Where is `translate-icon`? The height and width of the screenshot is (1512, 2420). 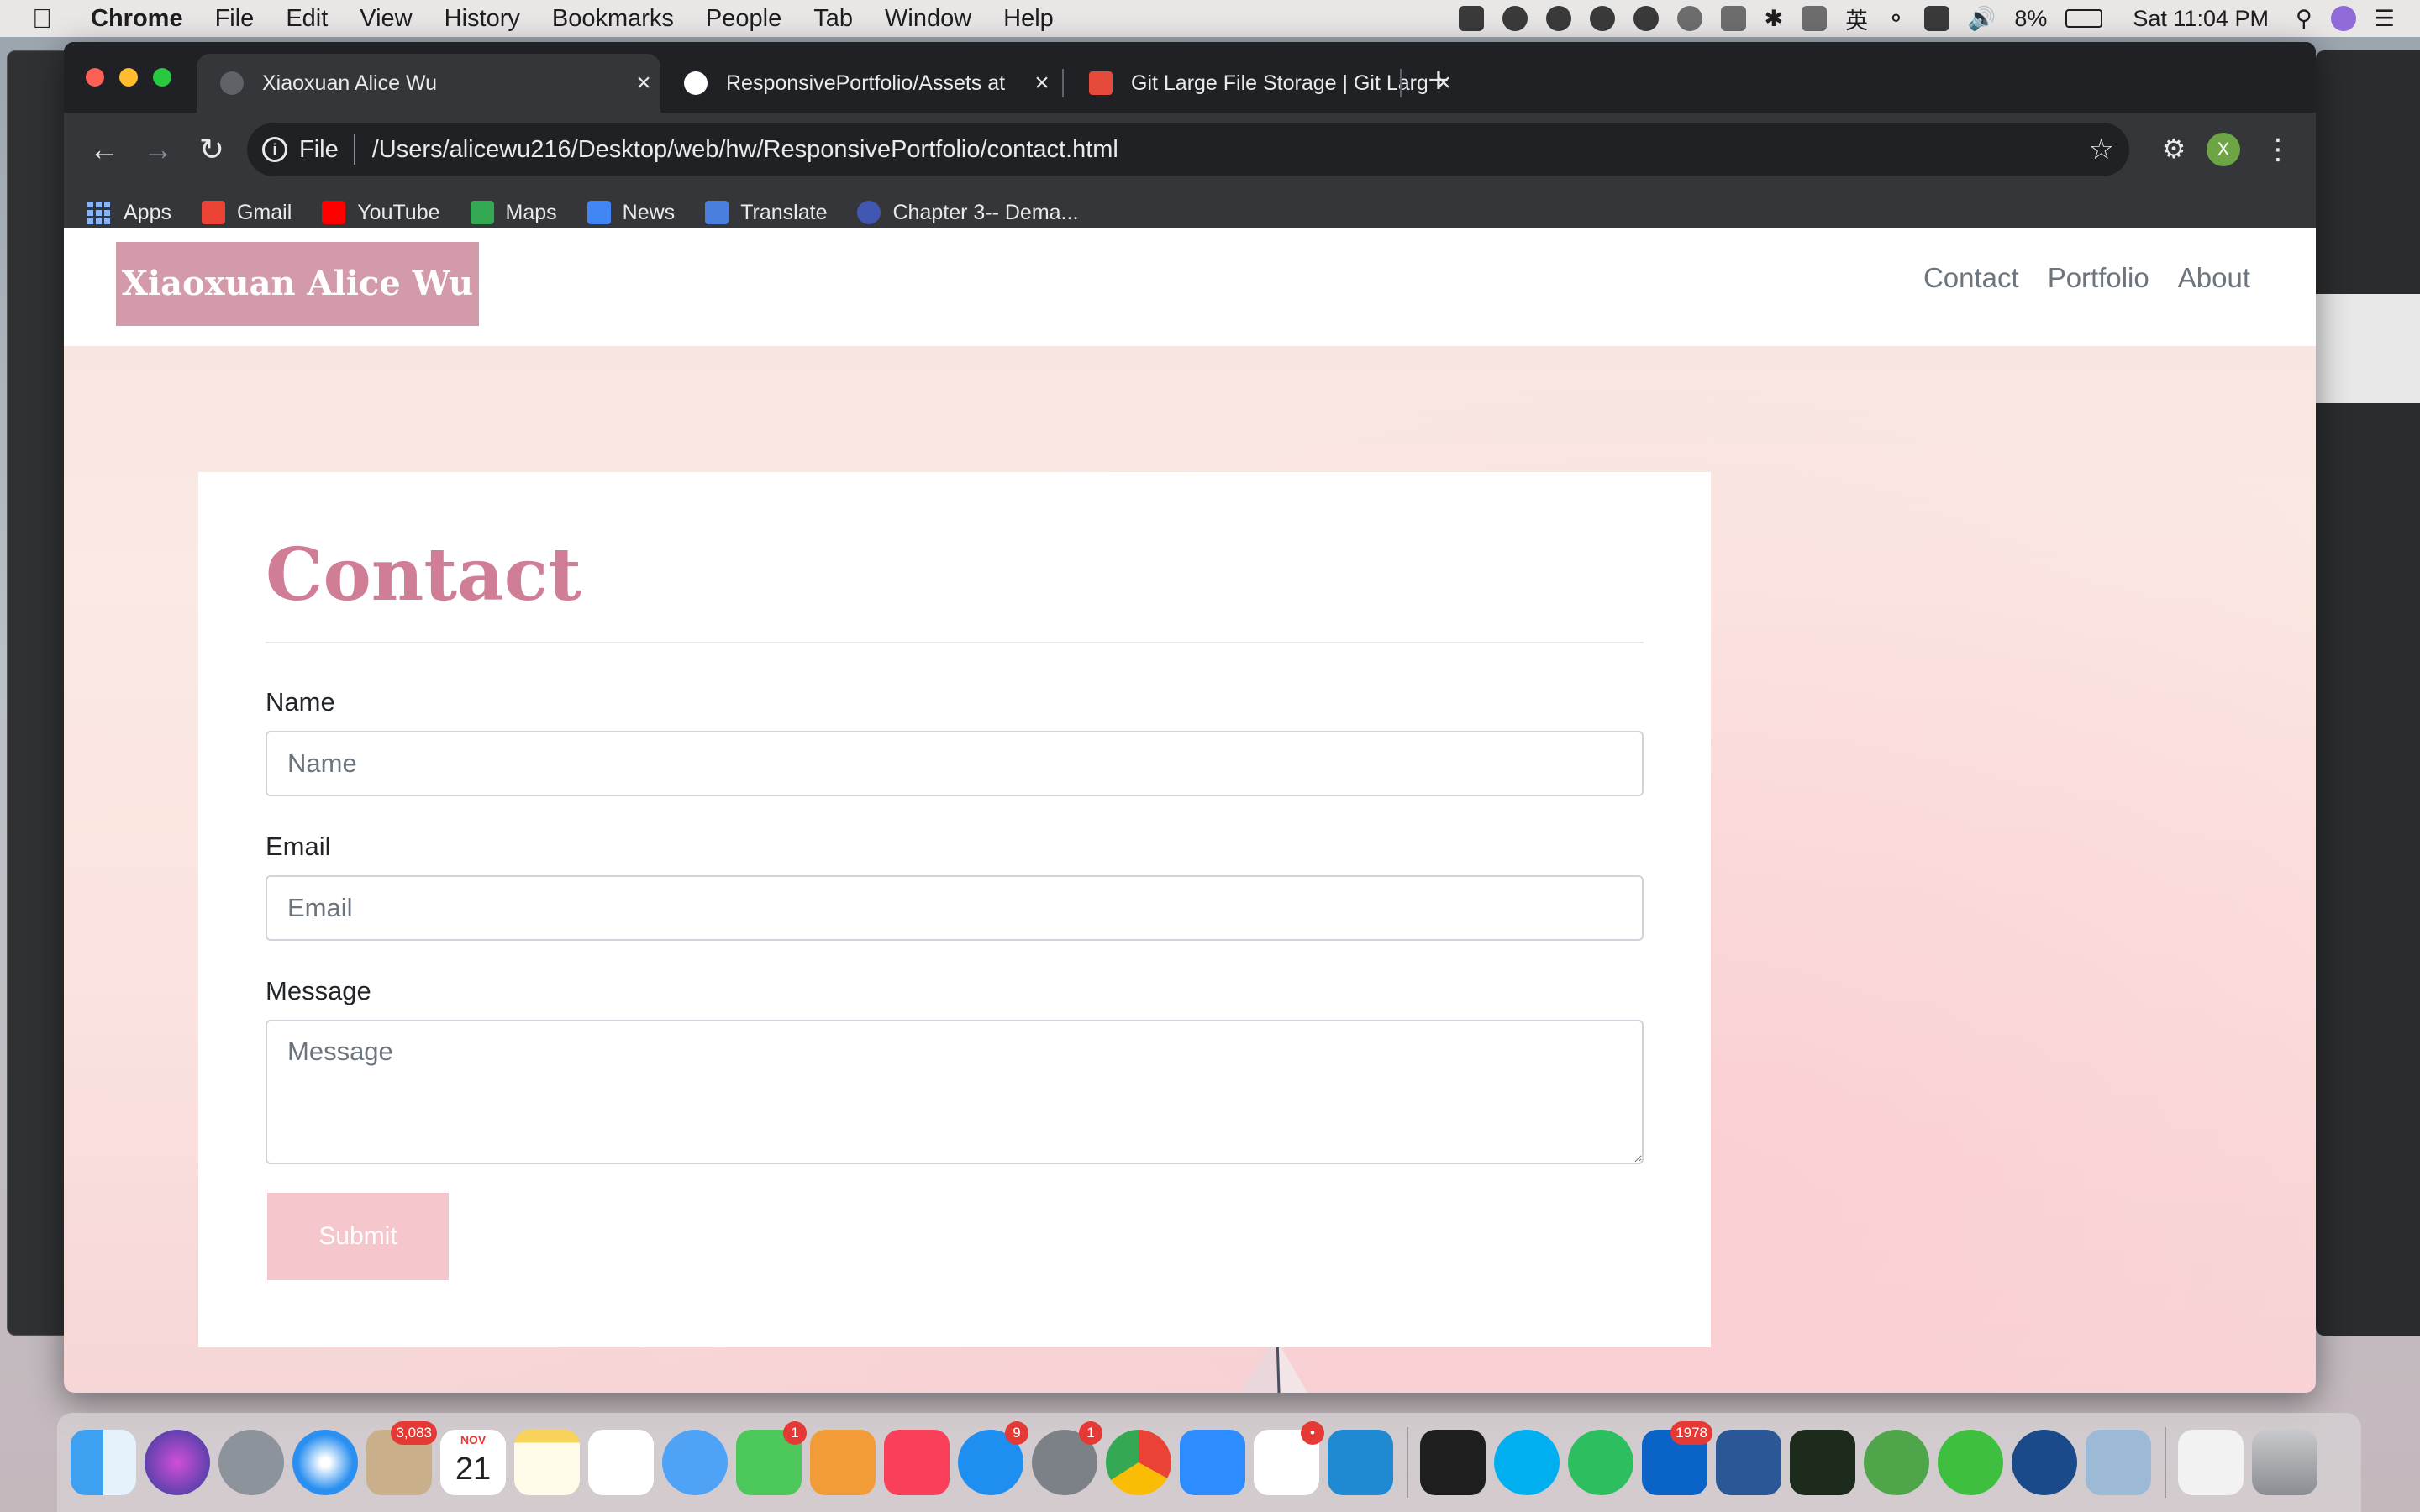
translate-icon is located at coordinates (717, 212).